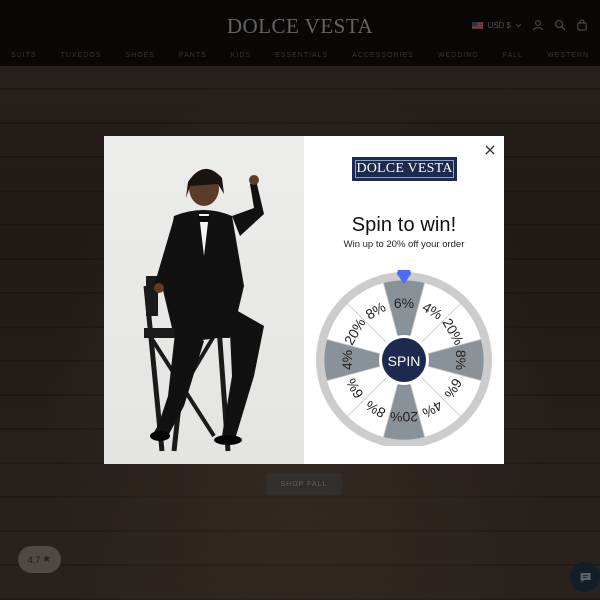 This screenshot has height=600, width=600. I want to click on wheel-segment-label: 4%, so click(347, 360).